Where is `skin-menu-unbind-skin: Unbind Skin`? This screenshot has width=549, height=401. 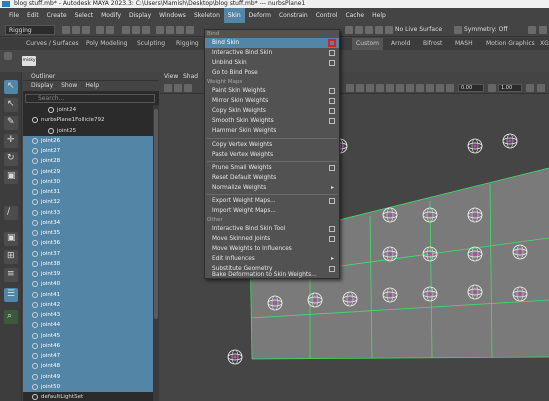
skin-menu-unbind-skin: Unbind Skin is located at coordinates (272, 63).